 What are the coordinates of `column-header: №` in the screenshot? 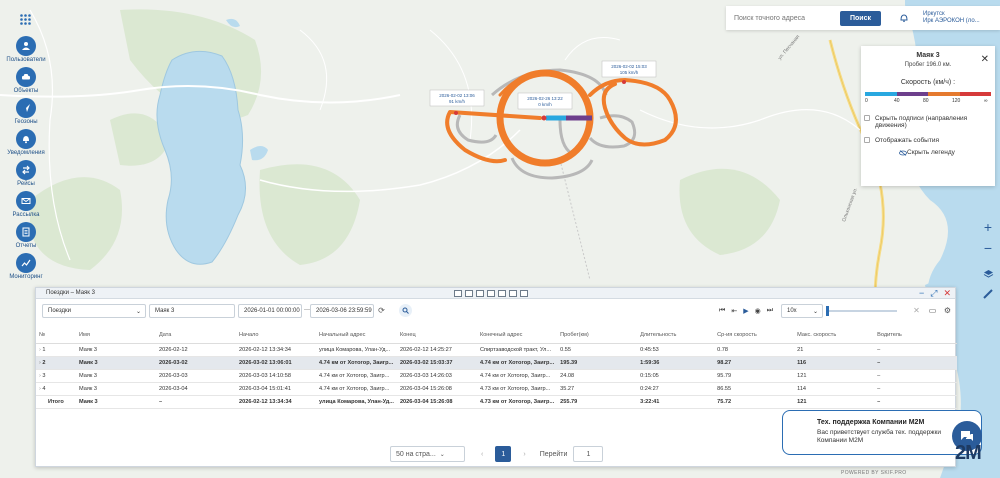 It's located at (56, 336).